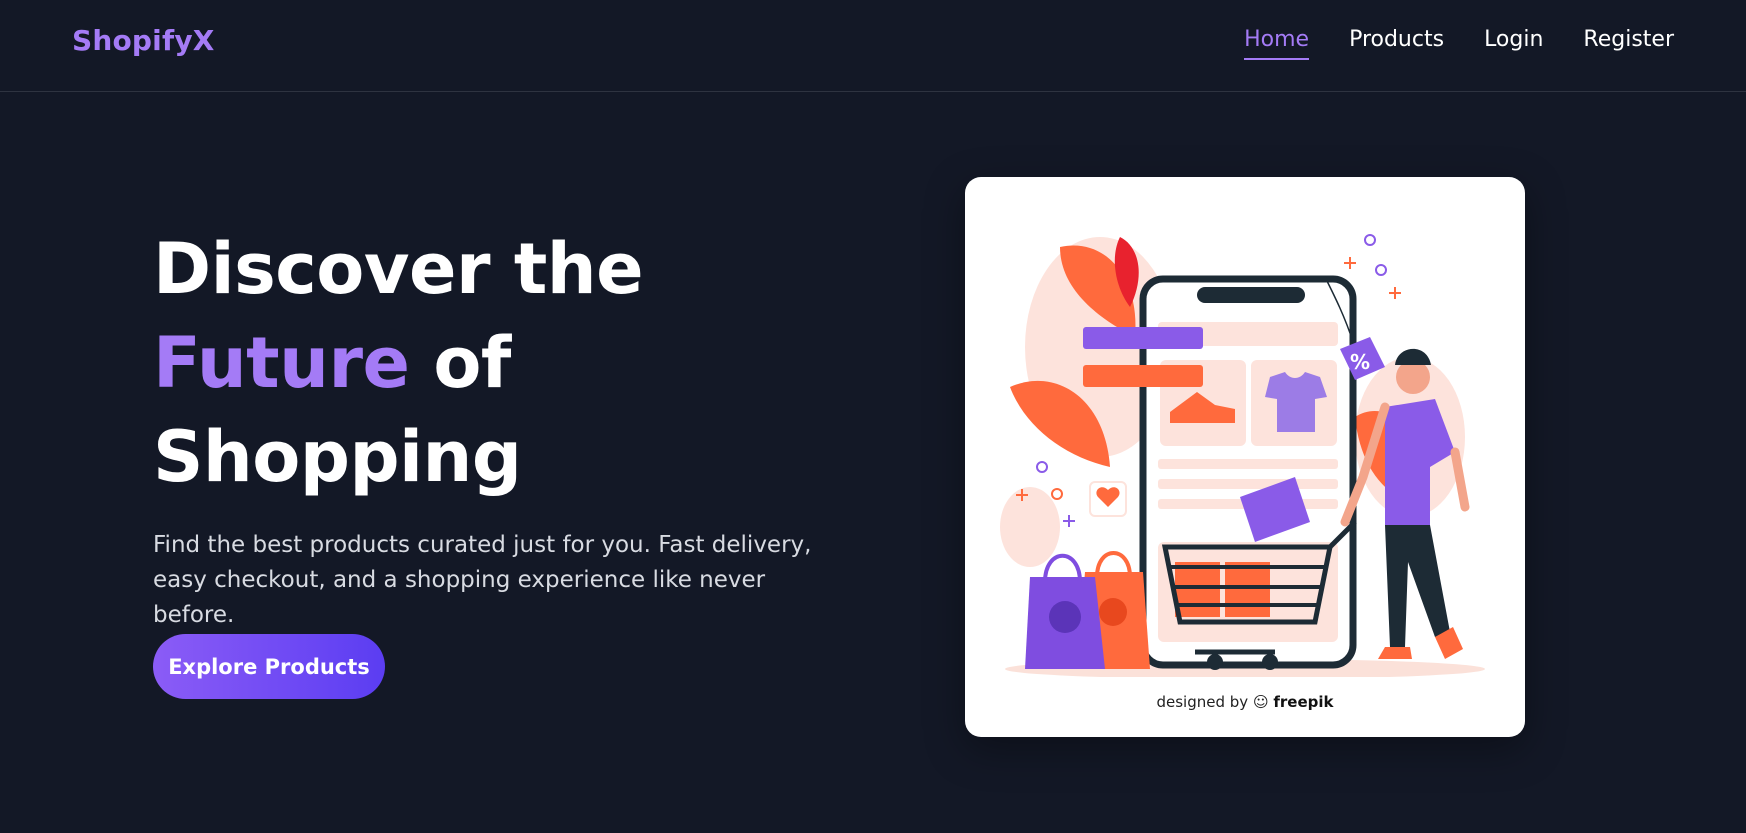 This screenshot has width=1746, height=833. Describe the element at coordinates (873, 46) in the screenshot. I see `navbar: ShopifyX Home Products Login Register` at that location.